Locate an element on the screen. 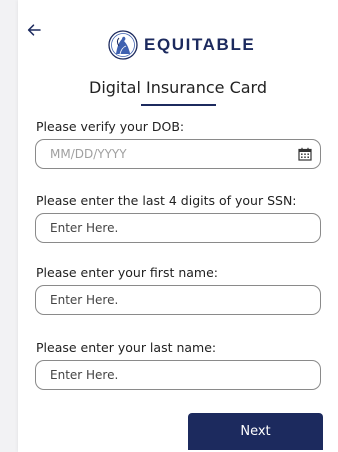  ssn-field is located at coordinates (178, 228).